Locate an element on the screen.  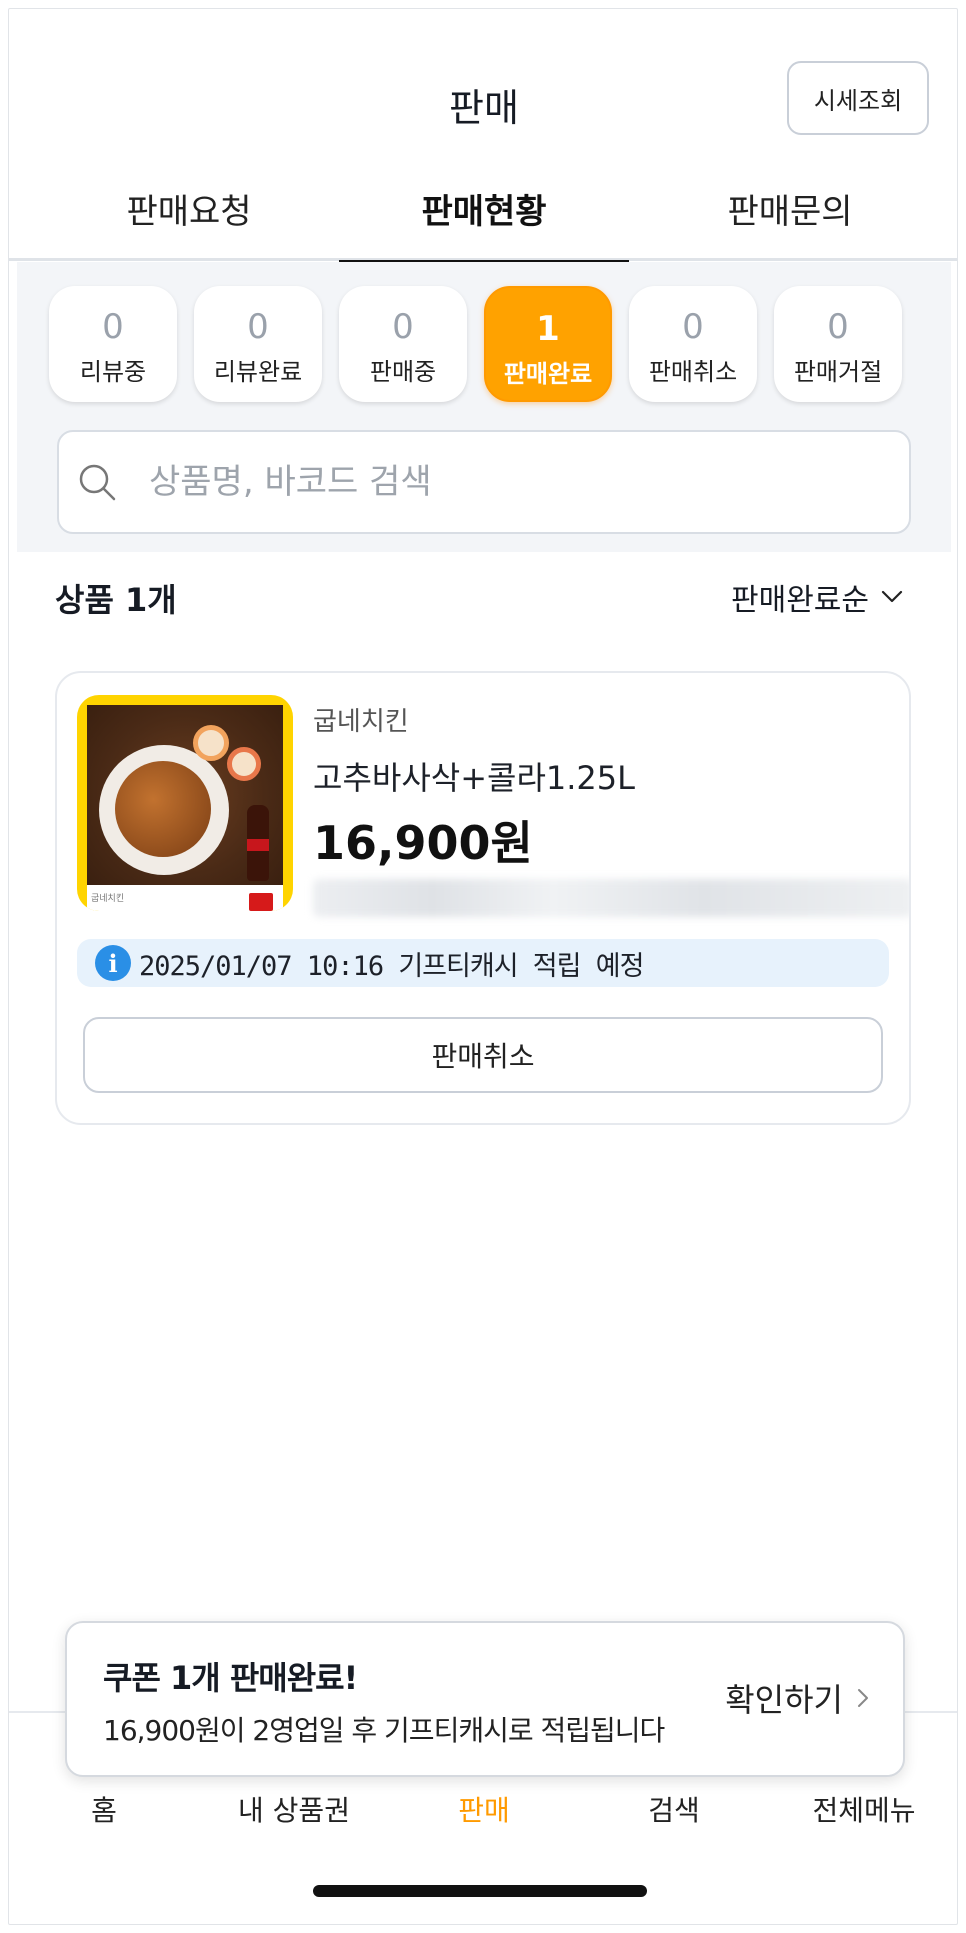
toast-title: 쿠폰 1개 판매완료! is located at coordinates (230, 1678).